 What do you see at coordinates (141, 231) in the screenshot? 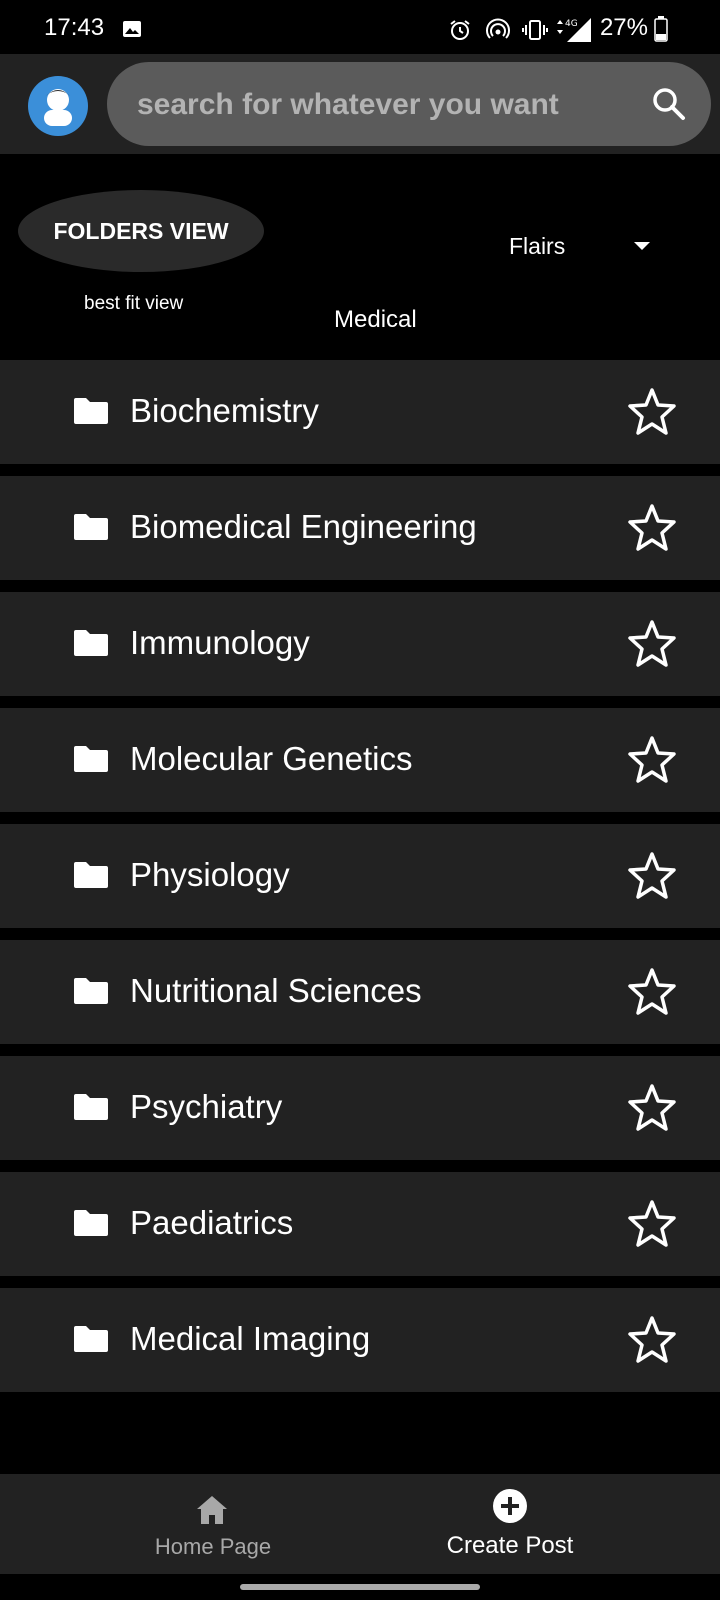
I see `folders-view-button: FOLDERS VIEW` at bounding box center [141, 231].